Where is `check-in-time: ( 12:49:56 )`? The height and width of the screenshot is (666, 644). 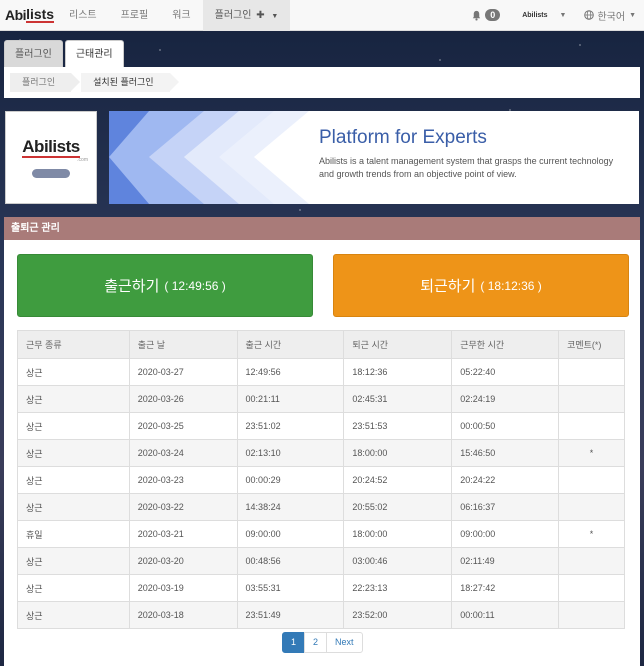 check-in-time: ( 12:49:56 ) is located at coordinates (195, 285).